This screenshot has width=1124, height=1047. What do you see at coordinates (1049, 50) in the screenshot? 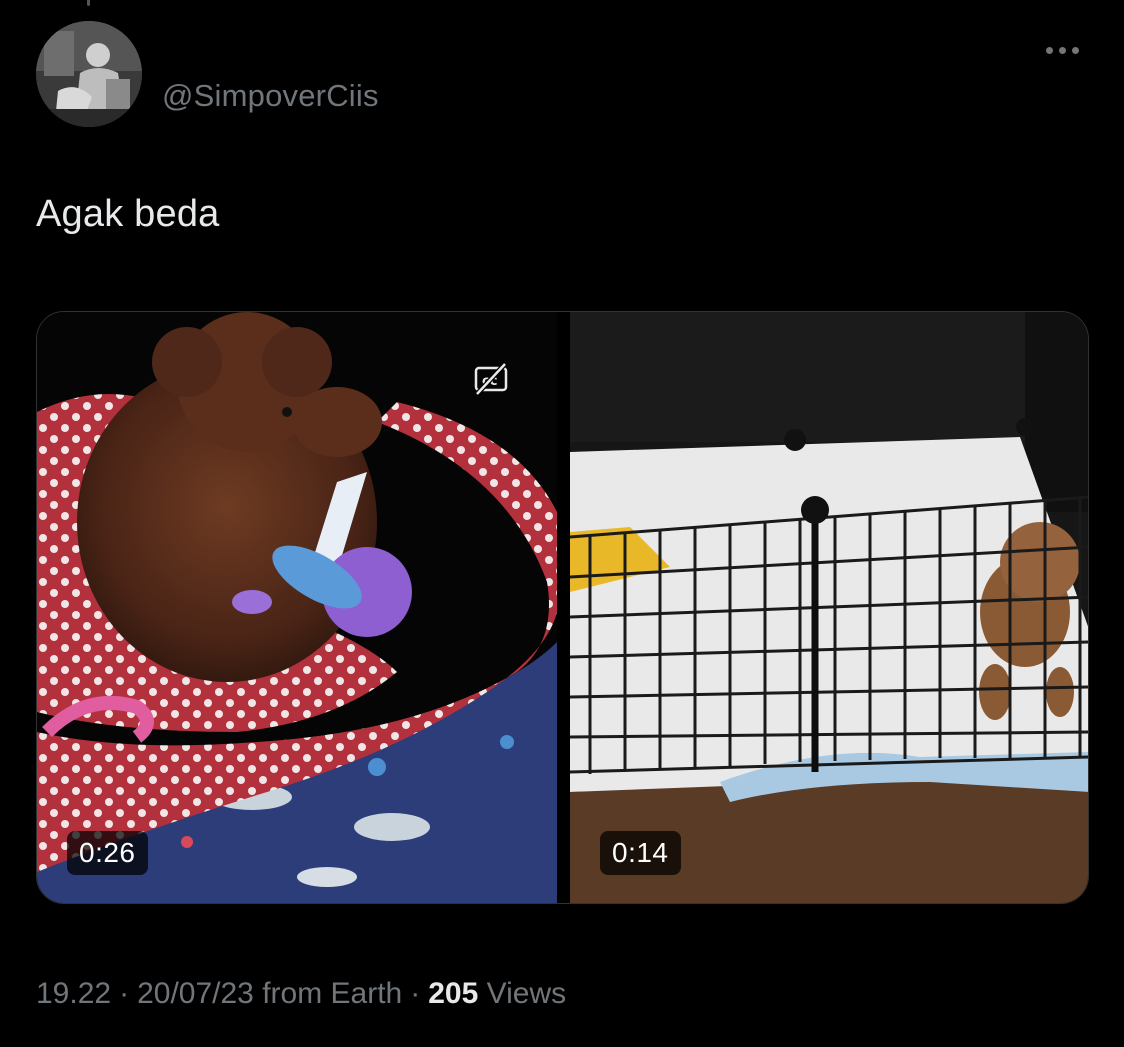
I see `more-horizontal-icon` at bounding box center [1049, 50].